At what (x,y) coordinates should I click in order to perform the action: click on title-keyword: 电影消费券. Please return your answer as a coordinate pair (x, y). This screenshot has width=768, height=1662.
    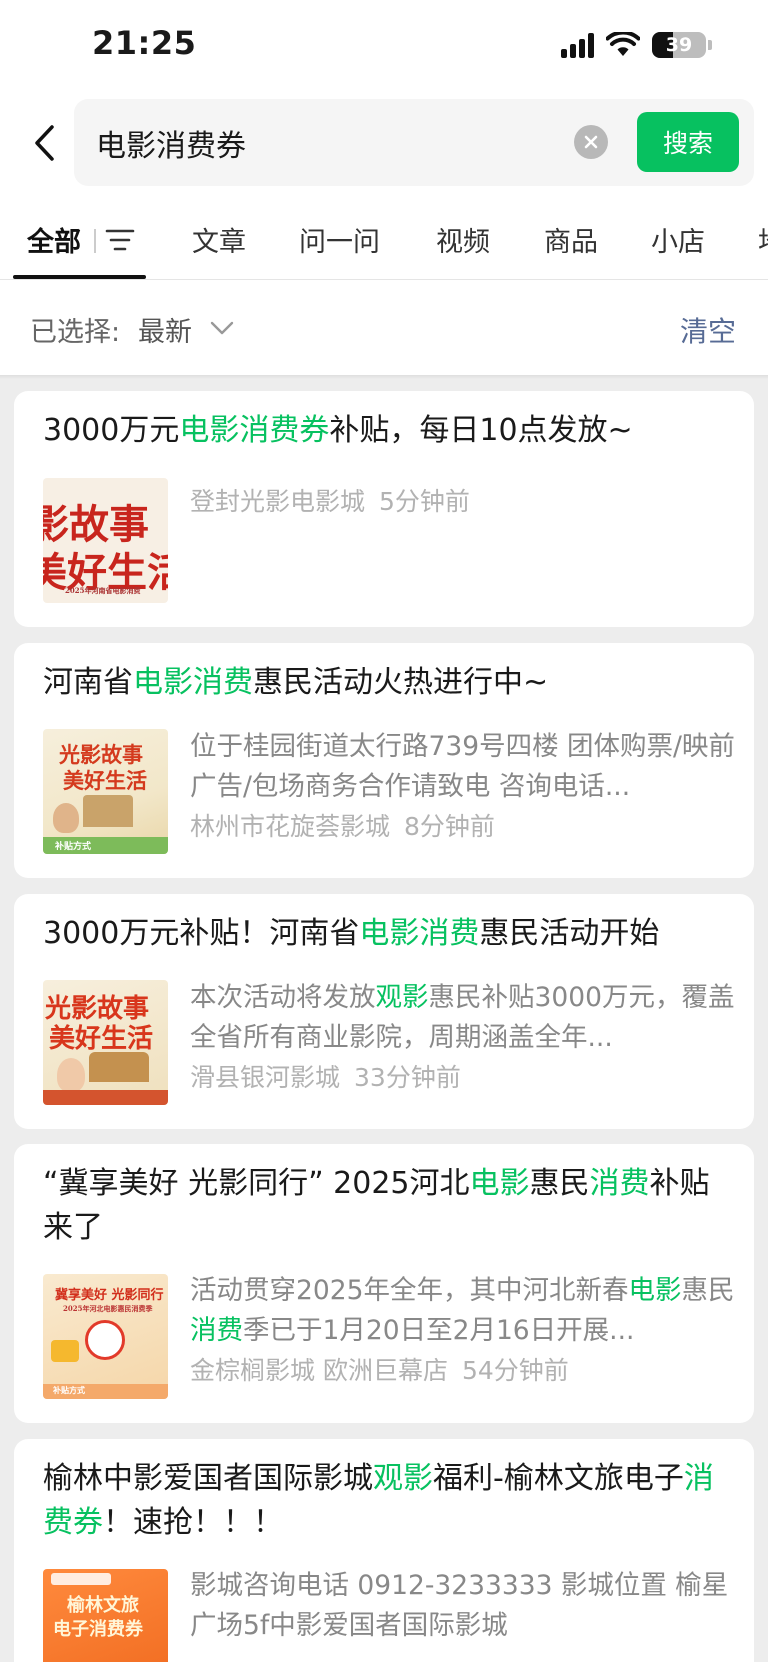
    Looking at the image, I should click on (254, 430).